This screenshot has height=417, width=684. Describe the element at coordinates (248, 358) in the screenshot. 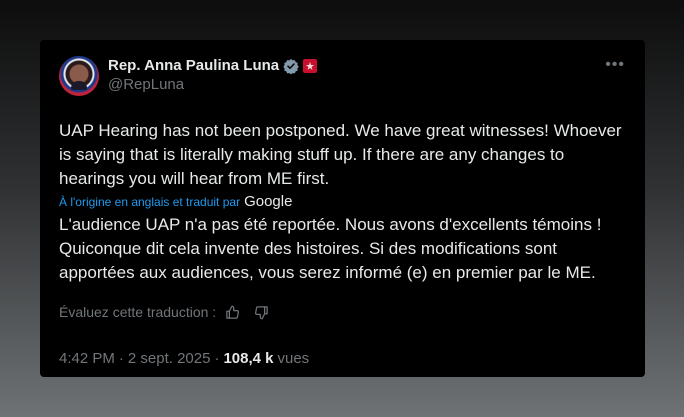

I see `views-count: 108,4 k` at that location.